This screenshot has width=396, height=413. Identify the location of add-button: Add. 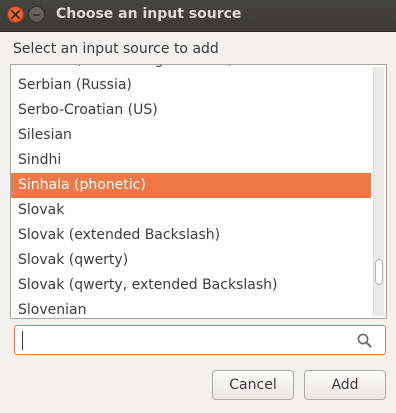
(345, 385).